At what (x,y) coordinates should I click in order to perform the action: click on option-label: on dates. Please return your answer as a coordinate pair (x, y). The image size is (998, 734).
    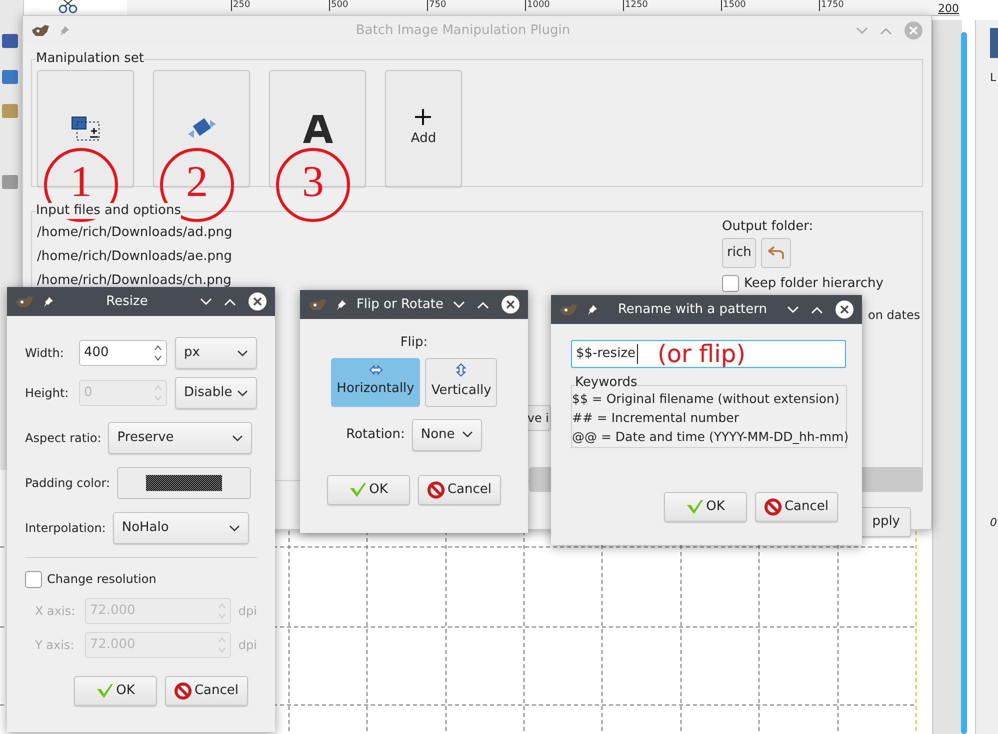
    Looking at the image, I should click on (895, 315).